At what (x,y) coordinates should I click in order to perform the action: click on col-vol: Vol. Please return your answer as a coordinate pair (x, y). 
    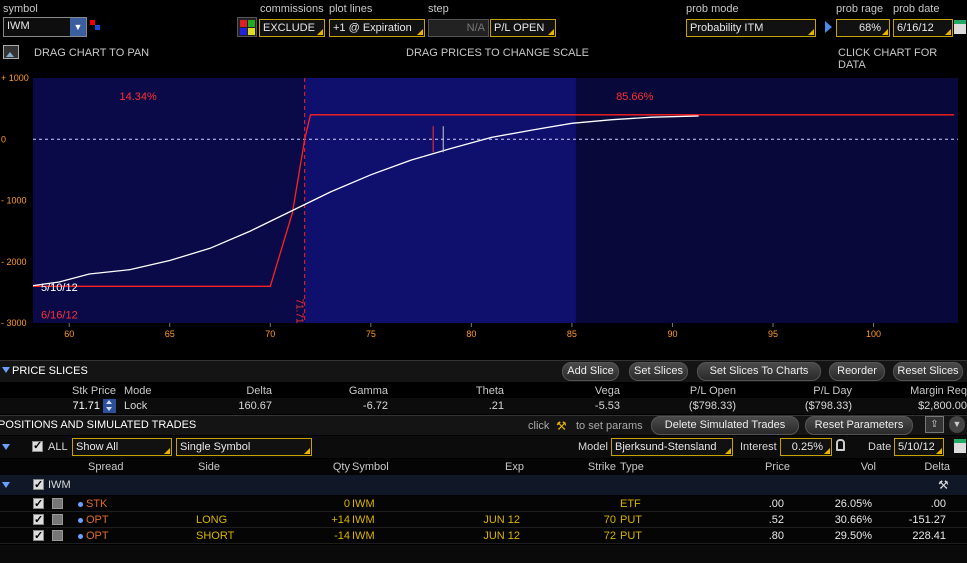
    Looking at the image, I should click on (868, 467).